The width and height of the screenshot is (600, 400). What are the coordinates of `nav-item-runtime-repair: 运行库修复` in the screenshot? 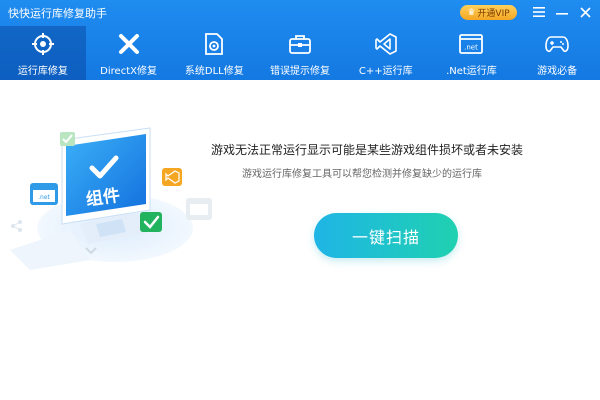 It's located at (43, 53).